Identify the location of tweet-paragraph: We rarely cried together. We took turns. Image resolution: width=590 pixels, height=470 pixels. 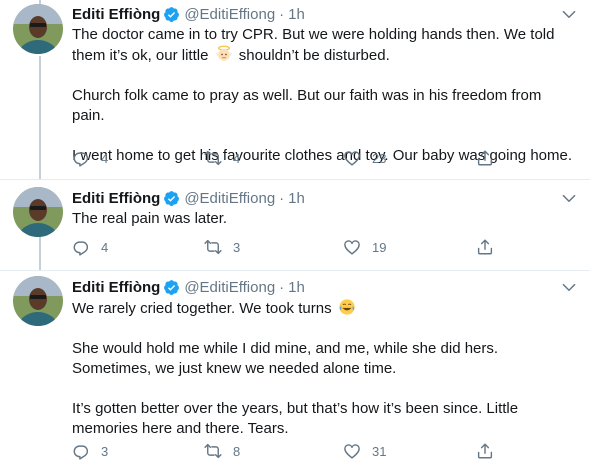
(324, 308).